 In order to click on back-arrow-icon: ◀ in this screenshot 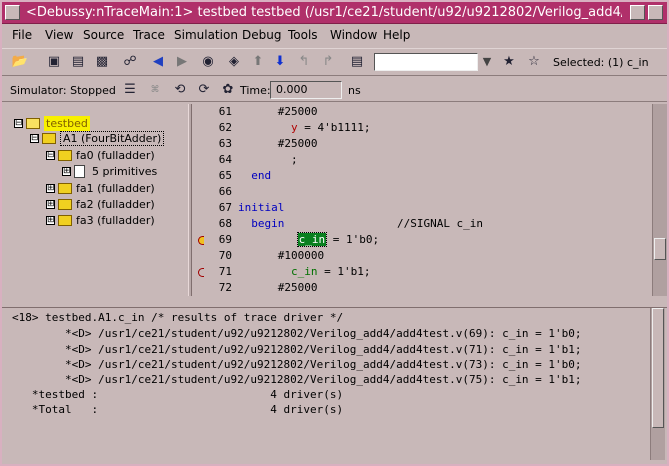, I will do `click(158, 62)`.